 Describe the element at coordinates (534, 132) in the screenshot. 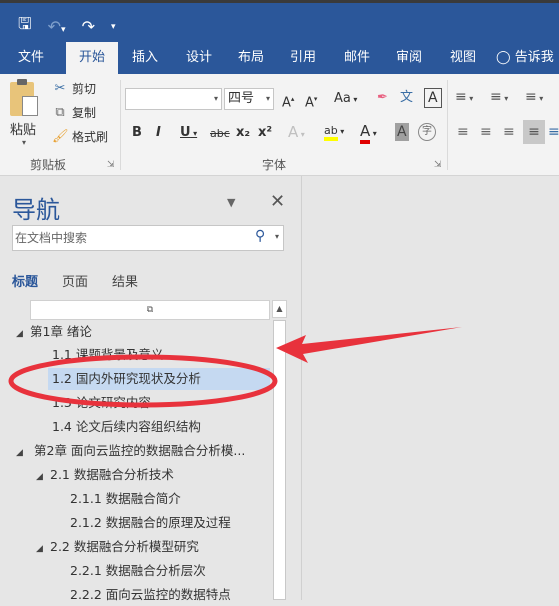

I see `justify-button: ≡` at that location.